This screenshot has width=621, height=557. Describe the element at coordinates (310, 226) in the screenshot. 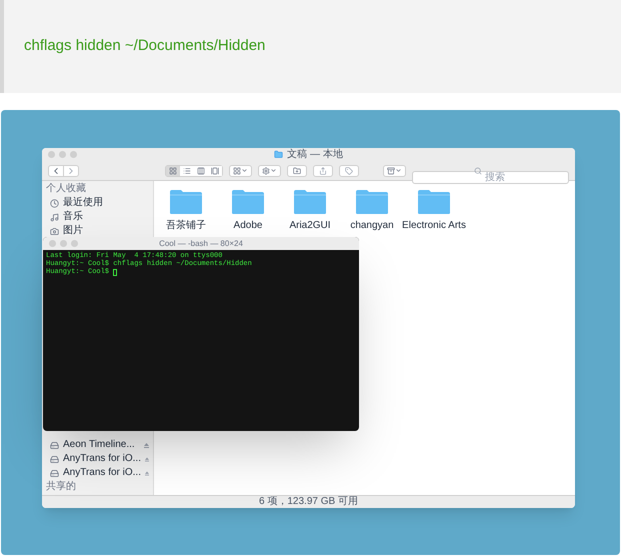

I see `folder-name: Aria2GUI` at that location.